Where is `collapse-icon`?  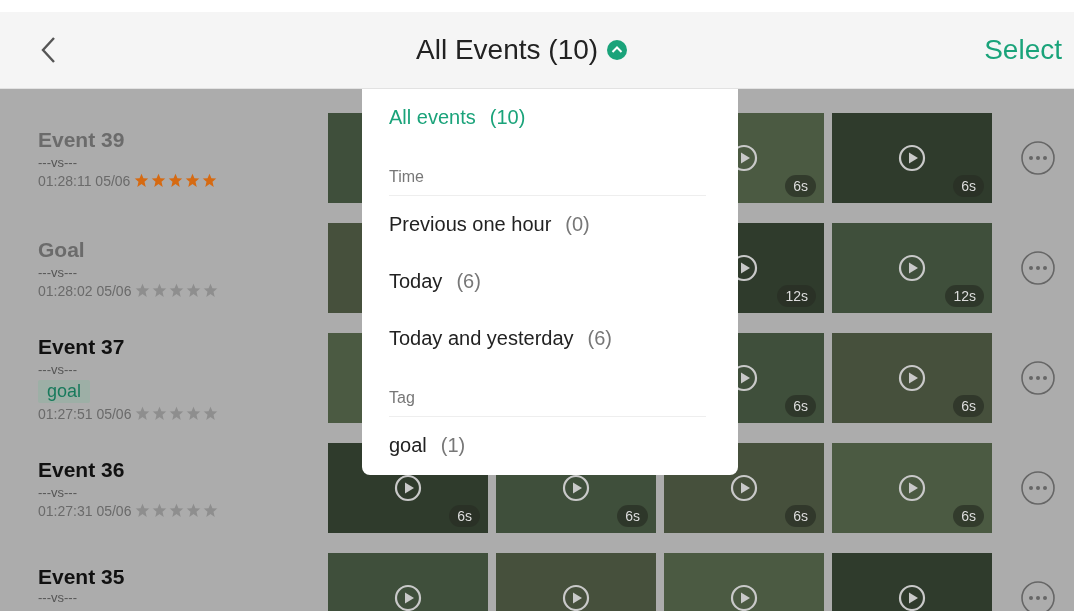 collapse-icon is located at coordinates (617, 50).